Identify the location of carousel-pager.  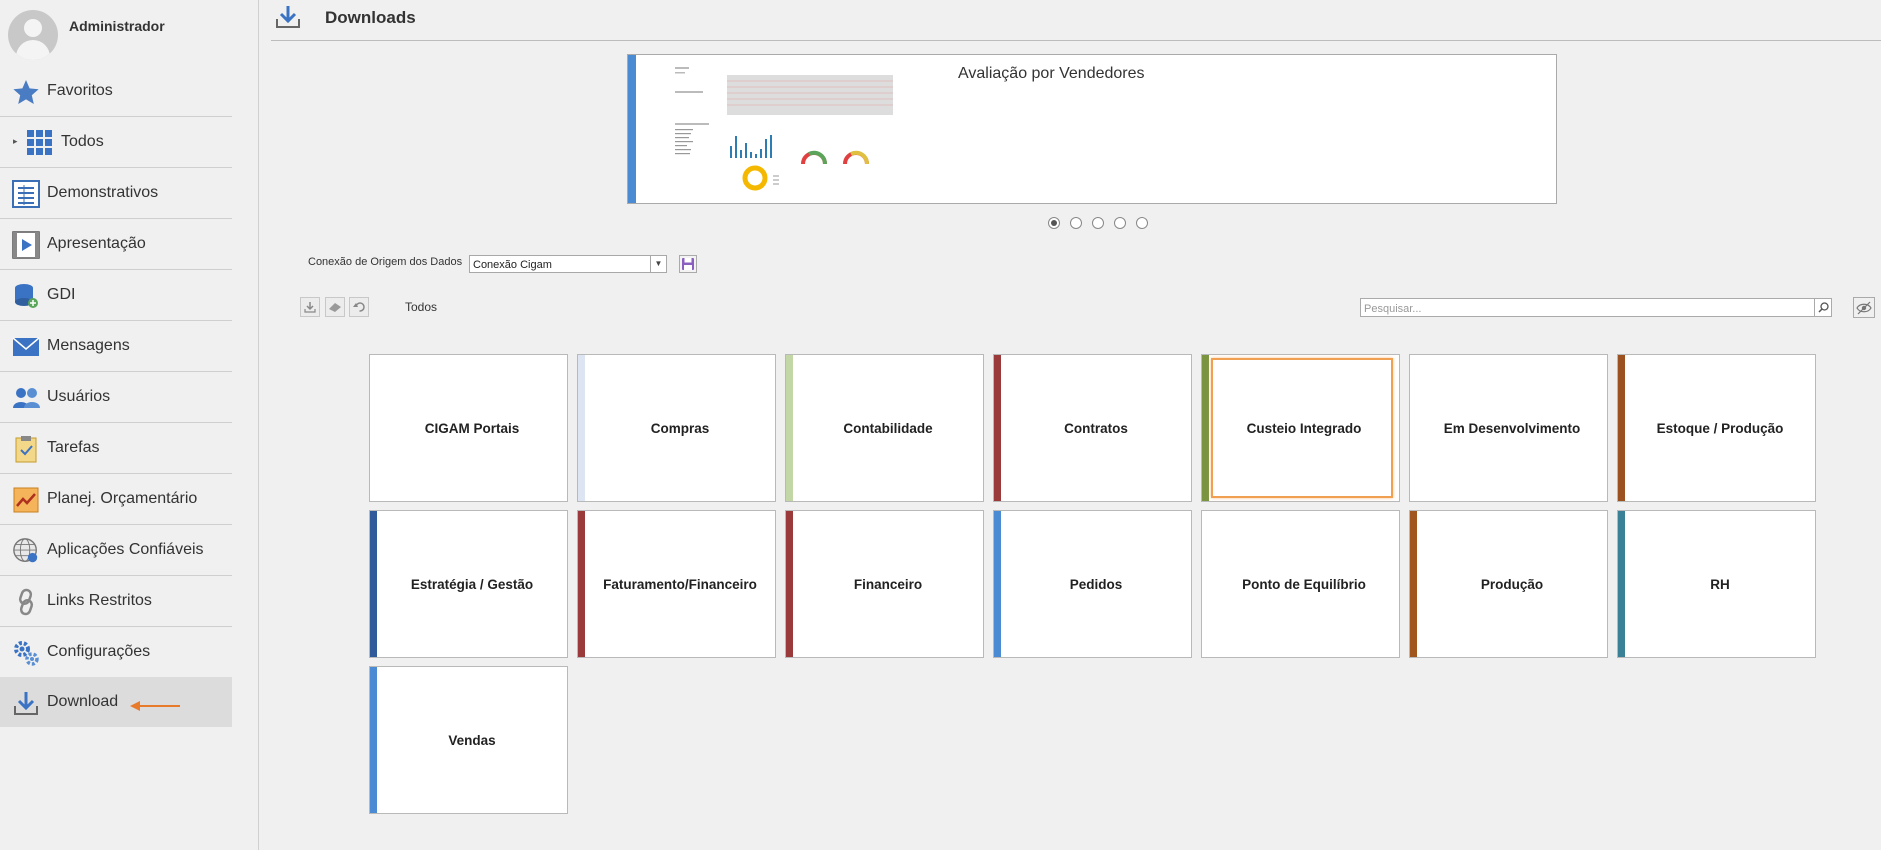
(1098, 223).